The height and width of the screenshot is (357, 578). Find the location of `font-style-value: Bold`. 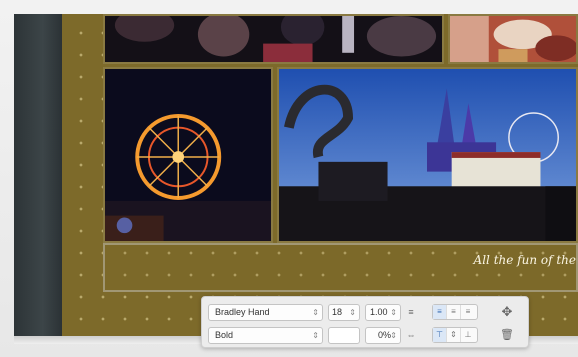

font-style-value: Bold is located at coordinates (224, 335).